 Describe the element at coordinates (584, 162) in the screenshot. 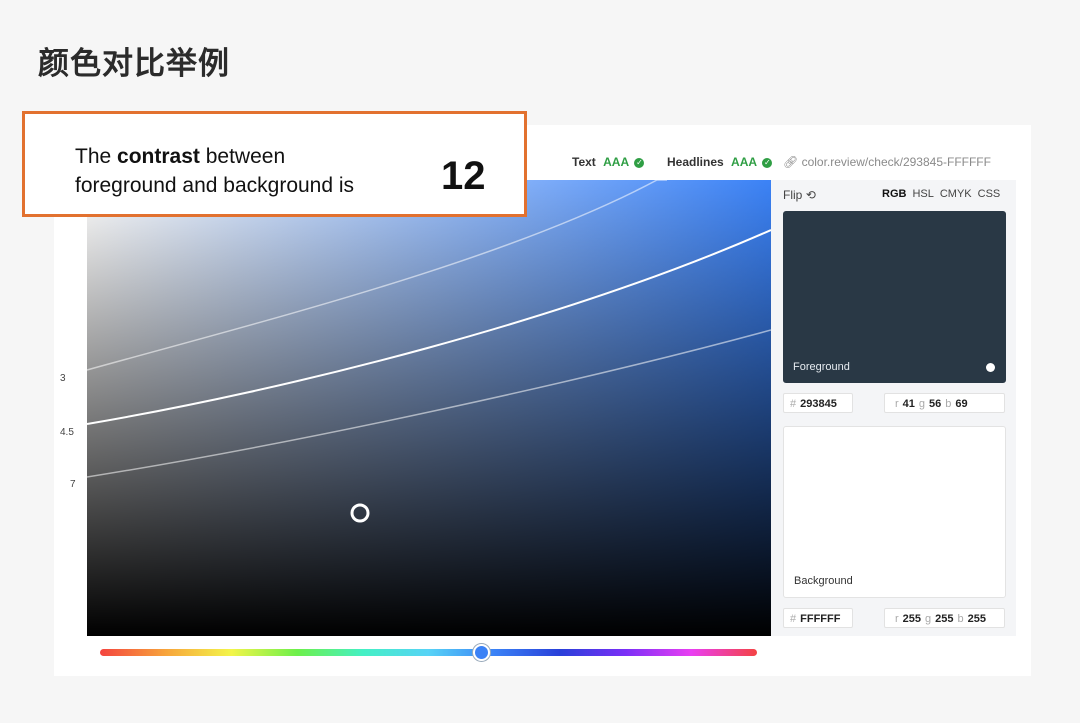

I see `text-rating-label: Text` at that location.